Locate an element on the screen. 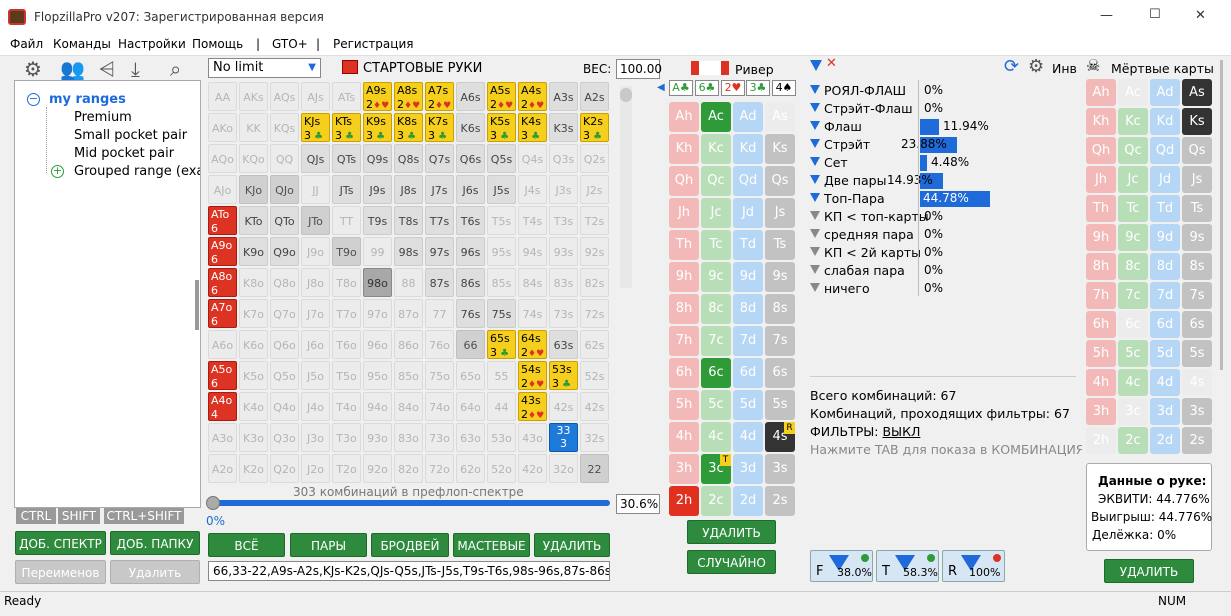  hand-cell-T4s: T4s is located at coordinates (532, 220).